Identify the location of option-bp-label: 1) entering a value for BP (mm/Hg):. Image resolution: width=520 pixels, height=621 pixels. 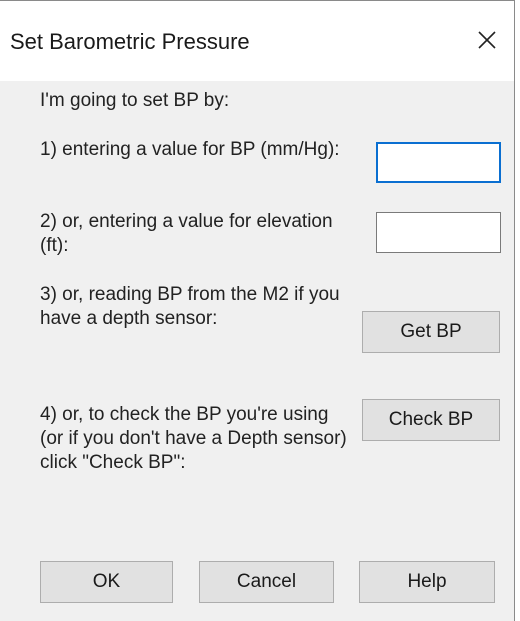
(190, 149).